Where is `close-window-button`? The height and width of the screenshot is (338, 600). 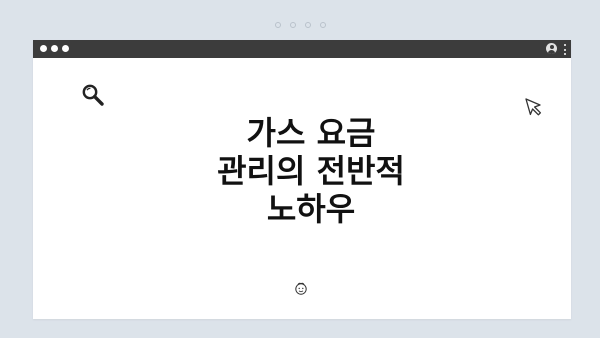
close-window-button is located at coordinates (43, 48).